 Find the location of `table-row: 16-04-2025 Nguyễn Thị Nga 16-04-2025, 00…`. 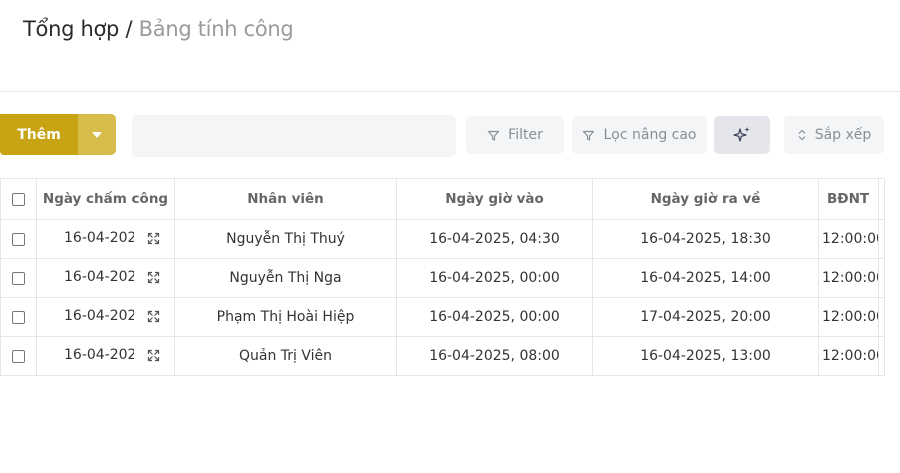

table-row: 16-04-2025 Nguyễn Thị Nga 16-04-2025, 00… is located at coordinates (442, 278).